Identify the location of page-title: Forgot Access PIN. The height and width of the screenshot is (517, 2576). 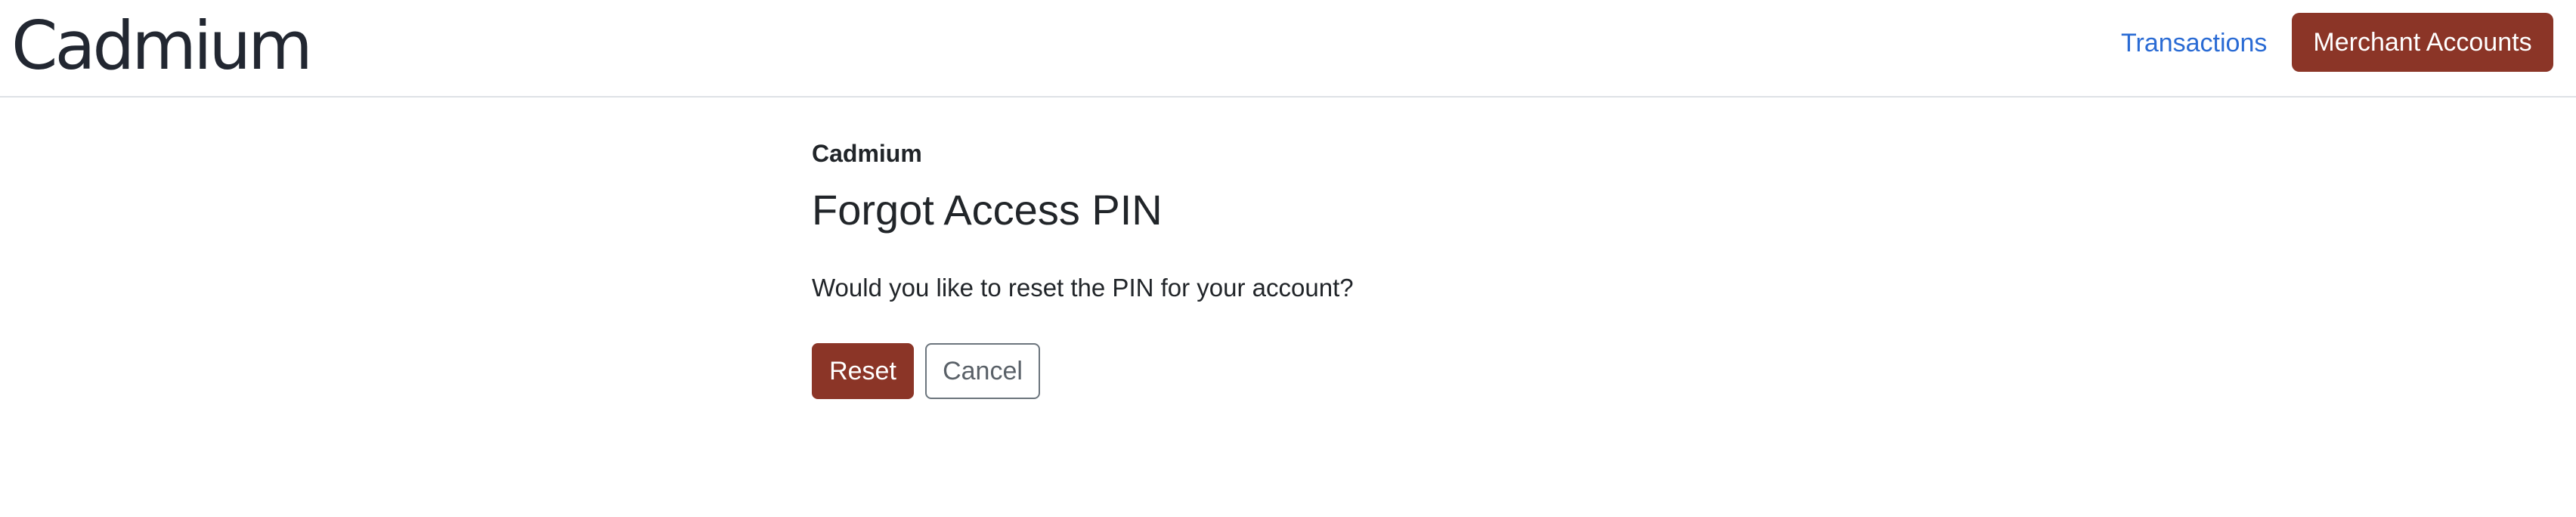
(987, 210).